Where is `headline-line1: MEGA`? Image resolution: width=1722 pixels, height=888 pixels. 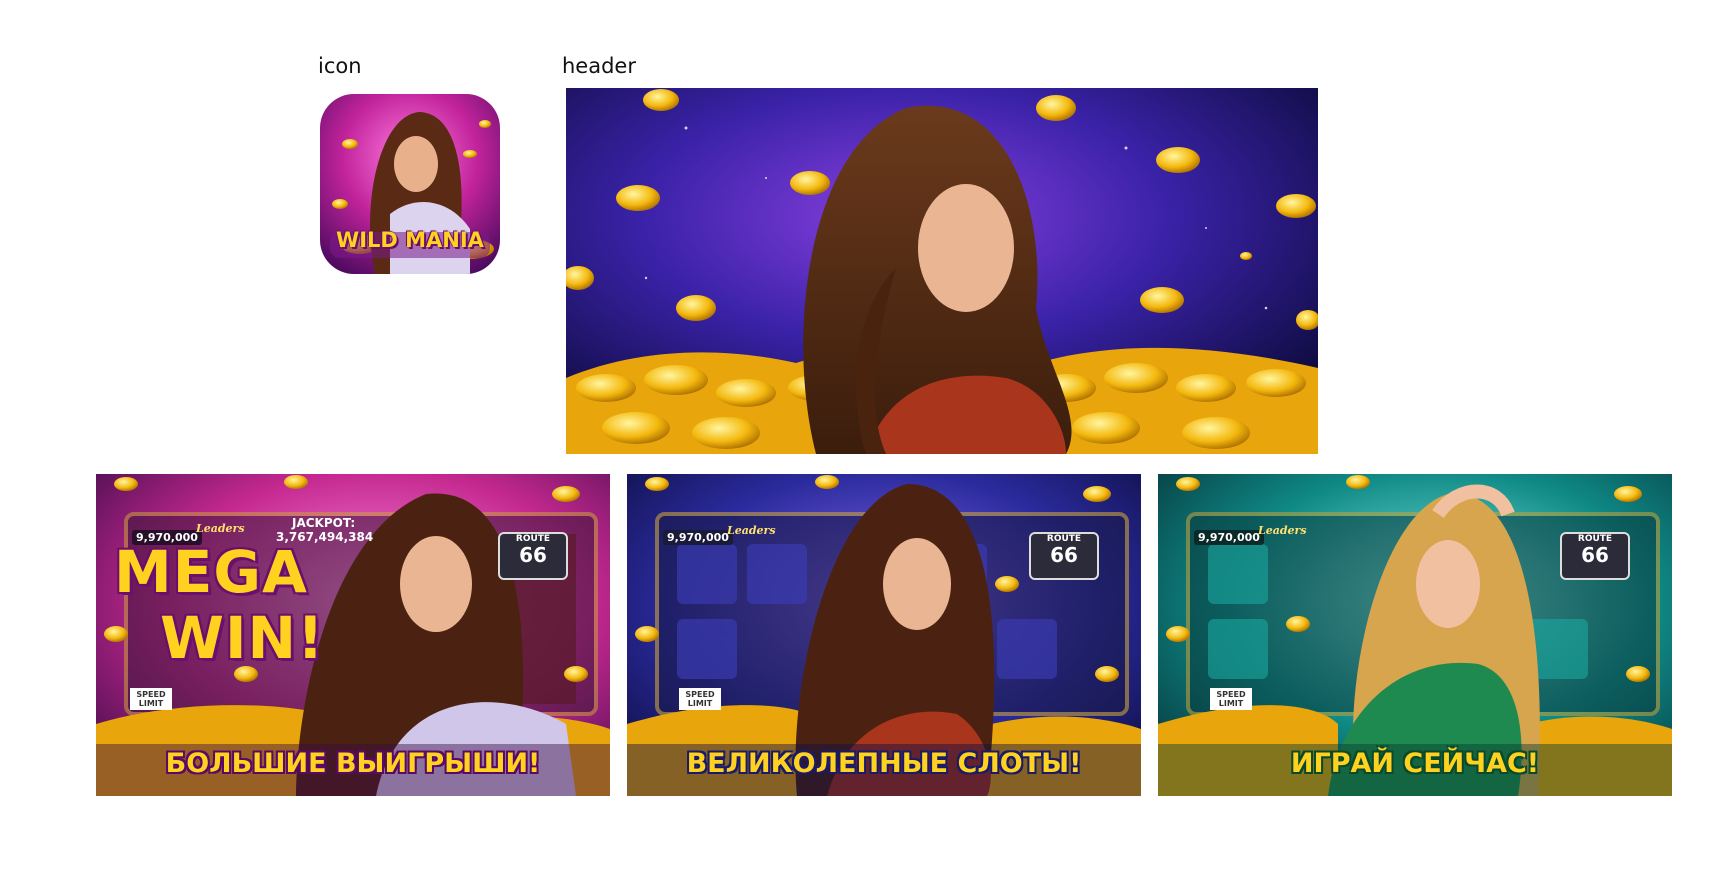 headline-line1: MEGA is located at coordinates (211, 572).